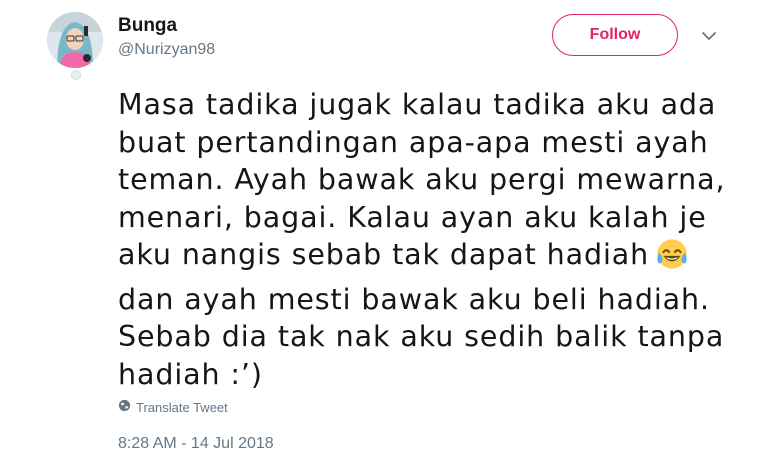 The width and height of the screenshot is (766, 466). Describe the element at coordinates (166, 50) in the screenshot. I see `user-handle: @Nurizyan98` at that location.